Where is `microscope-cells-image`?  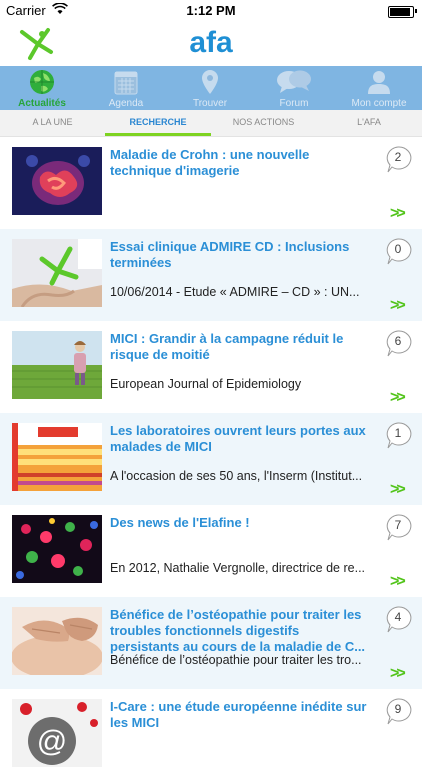
microscope-cells-image is located at coordinates (57, 549).